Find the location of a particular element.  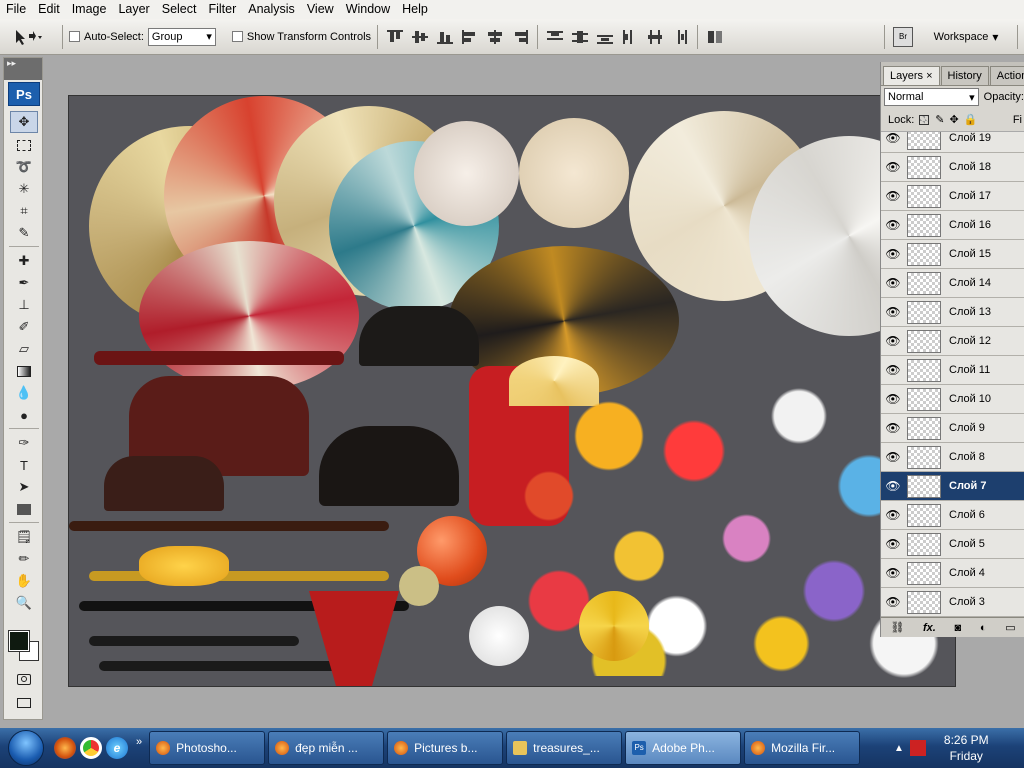

toolbox-collapse-icon: ▸▸ is located at coordinates (23, 69).